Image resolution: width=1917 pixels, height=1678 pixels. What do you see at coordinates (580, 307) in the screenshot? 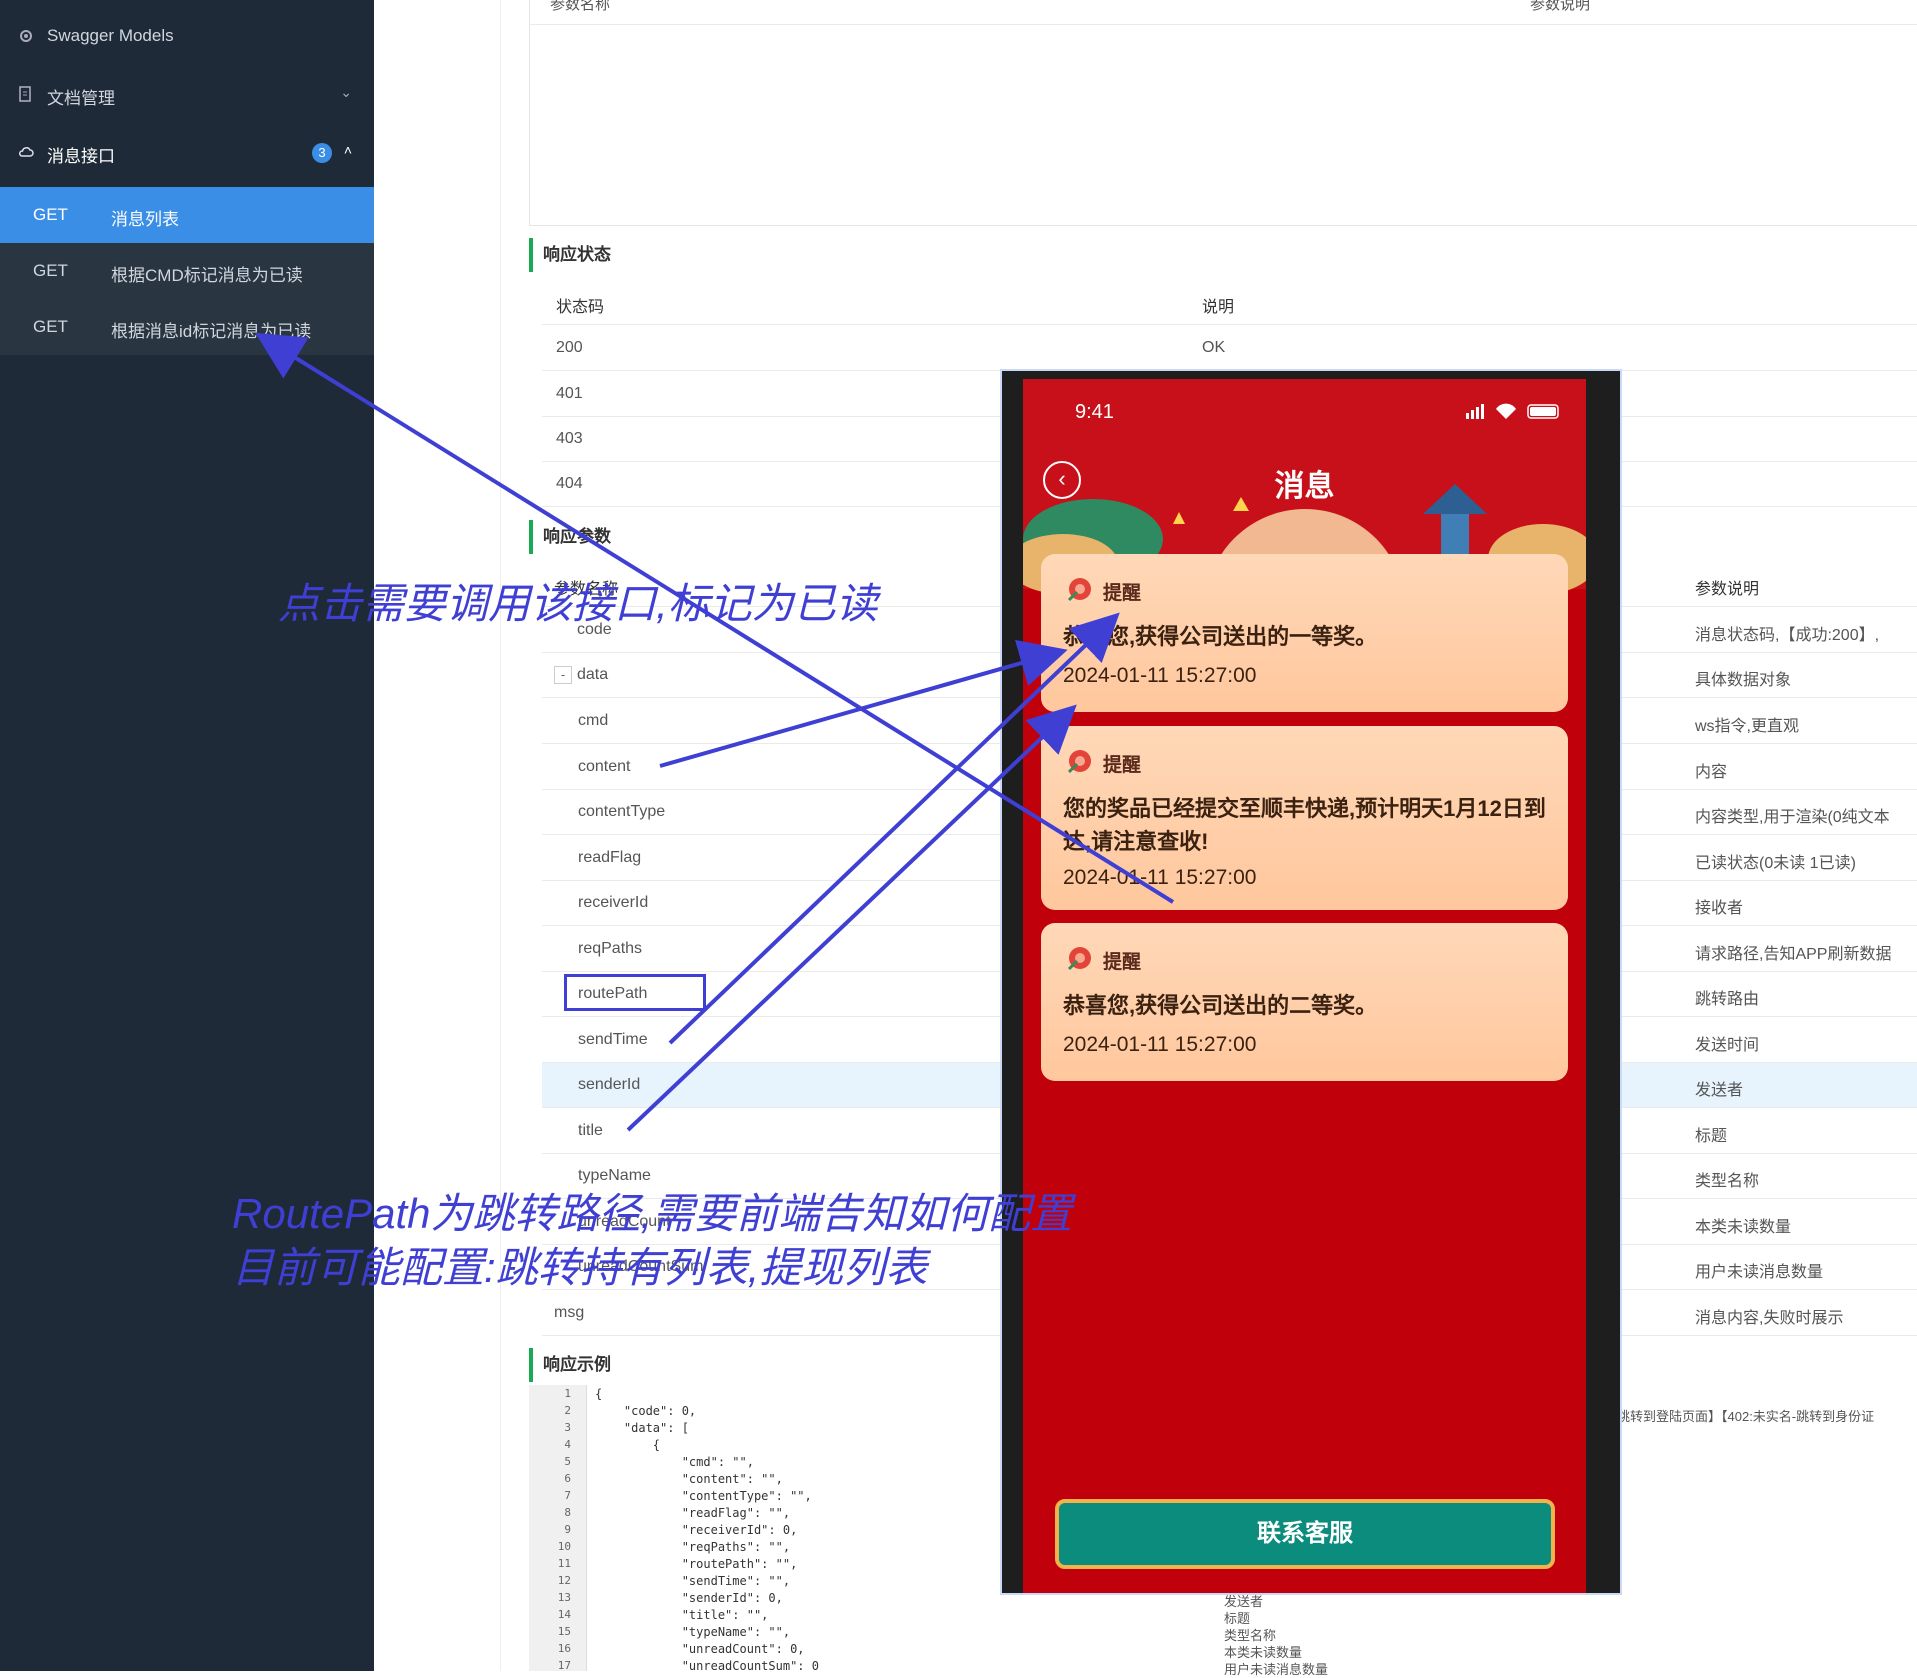
I see `column-header: 状态码` at bounding box center [580, 307].